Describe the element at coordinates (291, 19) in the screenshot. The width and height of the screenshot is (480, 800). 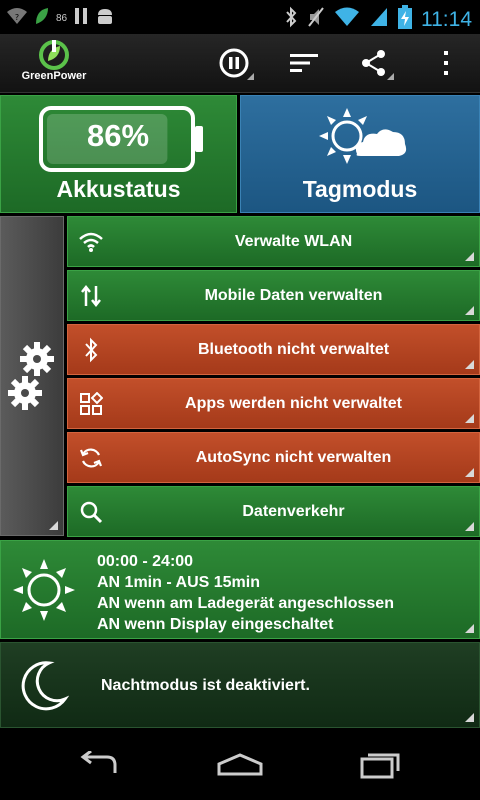
I see `bluetooth-status-icon` at that location.